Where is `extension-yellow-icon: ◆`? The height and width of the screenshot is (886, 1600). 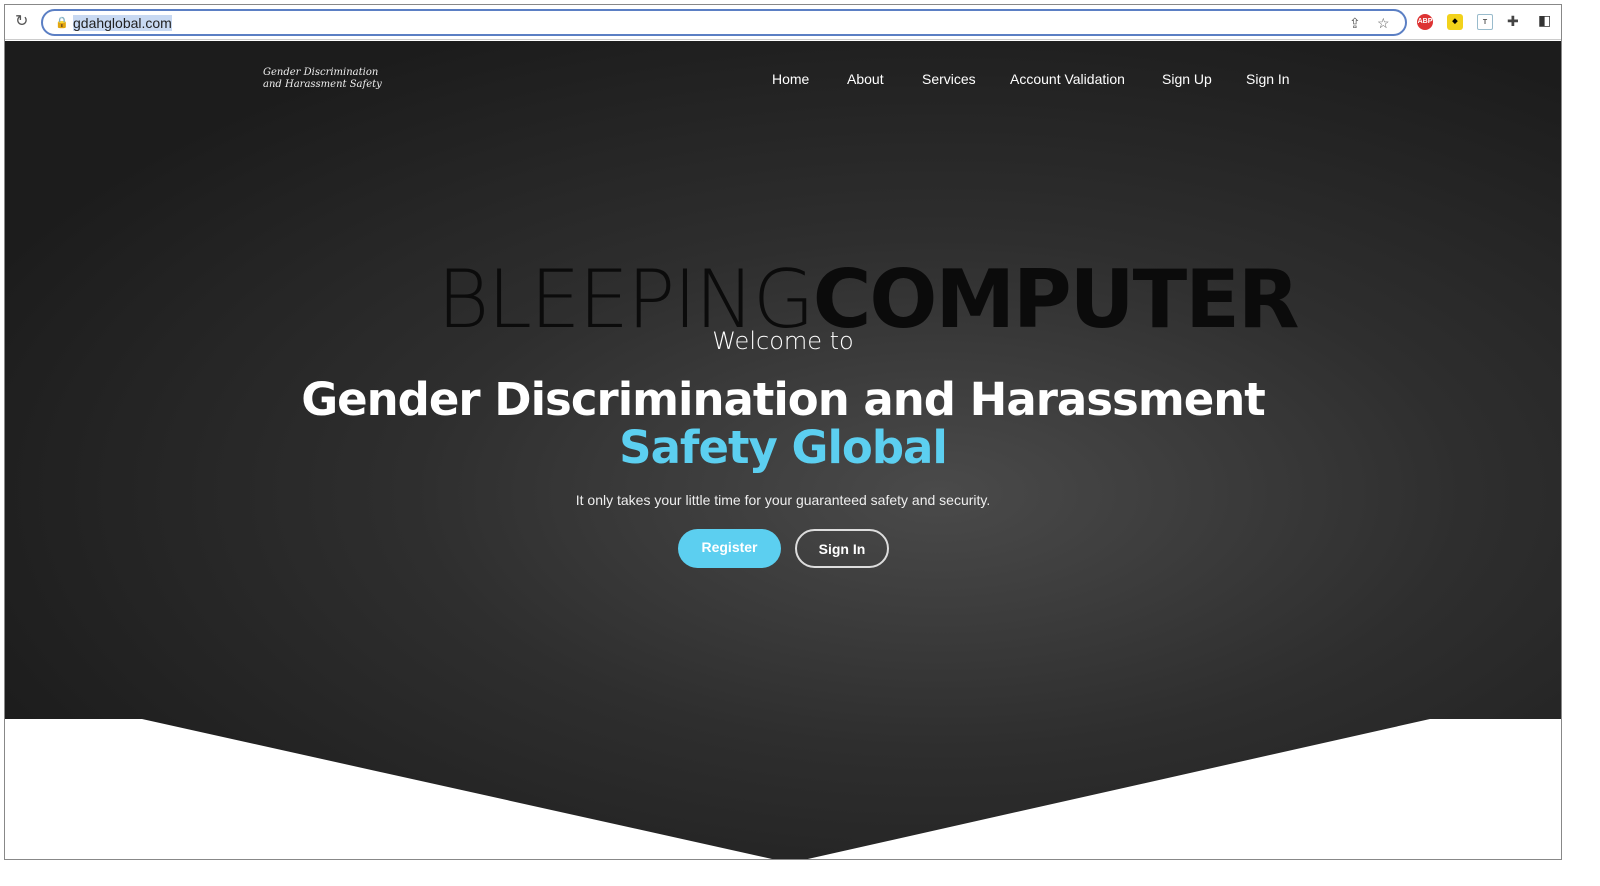 extension-yellow-icon: ◆ is located at coordinates (1455, 22).